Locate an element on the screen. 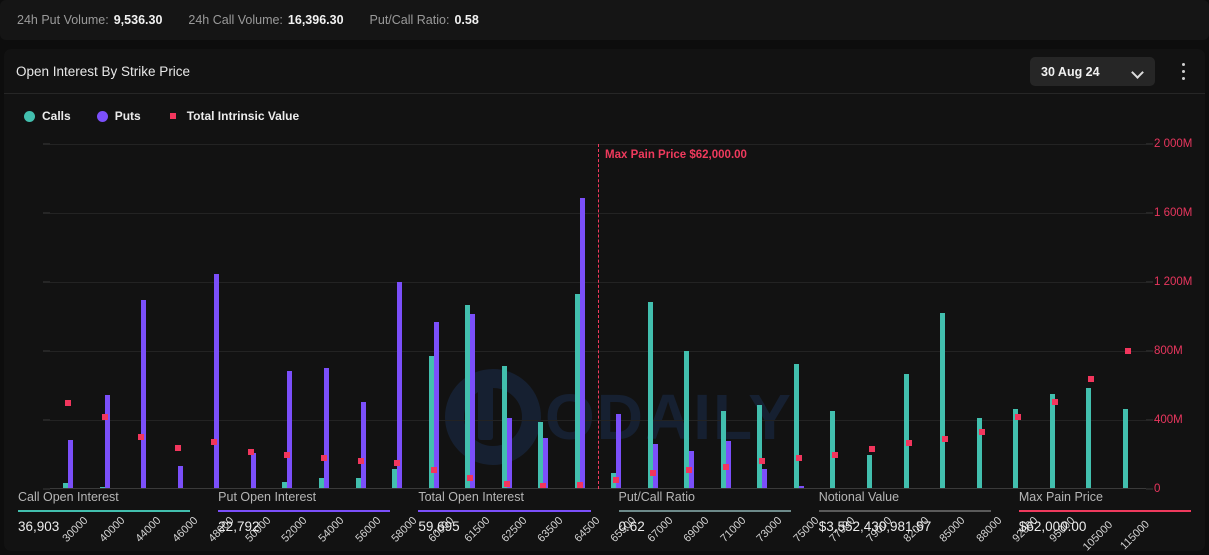 This screenshot has width=1209, height=555. max-pain-label: Max Pain Price $62,000.00 is located at coordinates (676, 155).